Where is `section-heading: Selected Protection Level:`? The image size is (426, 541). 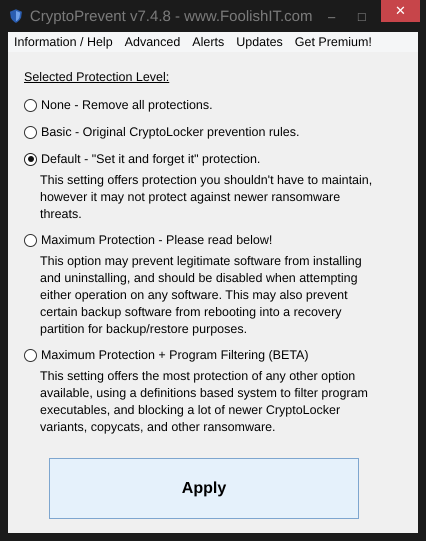
section-heading: Selected Protection Level: is located at coordinates (97, 77).